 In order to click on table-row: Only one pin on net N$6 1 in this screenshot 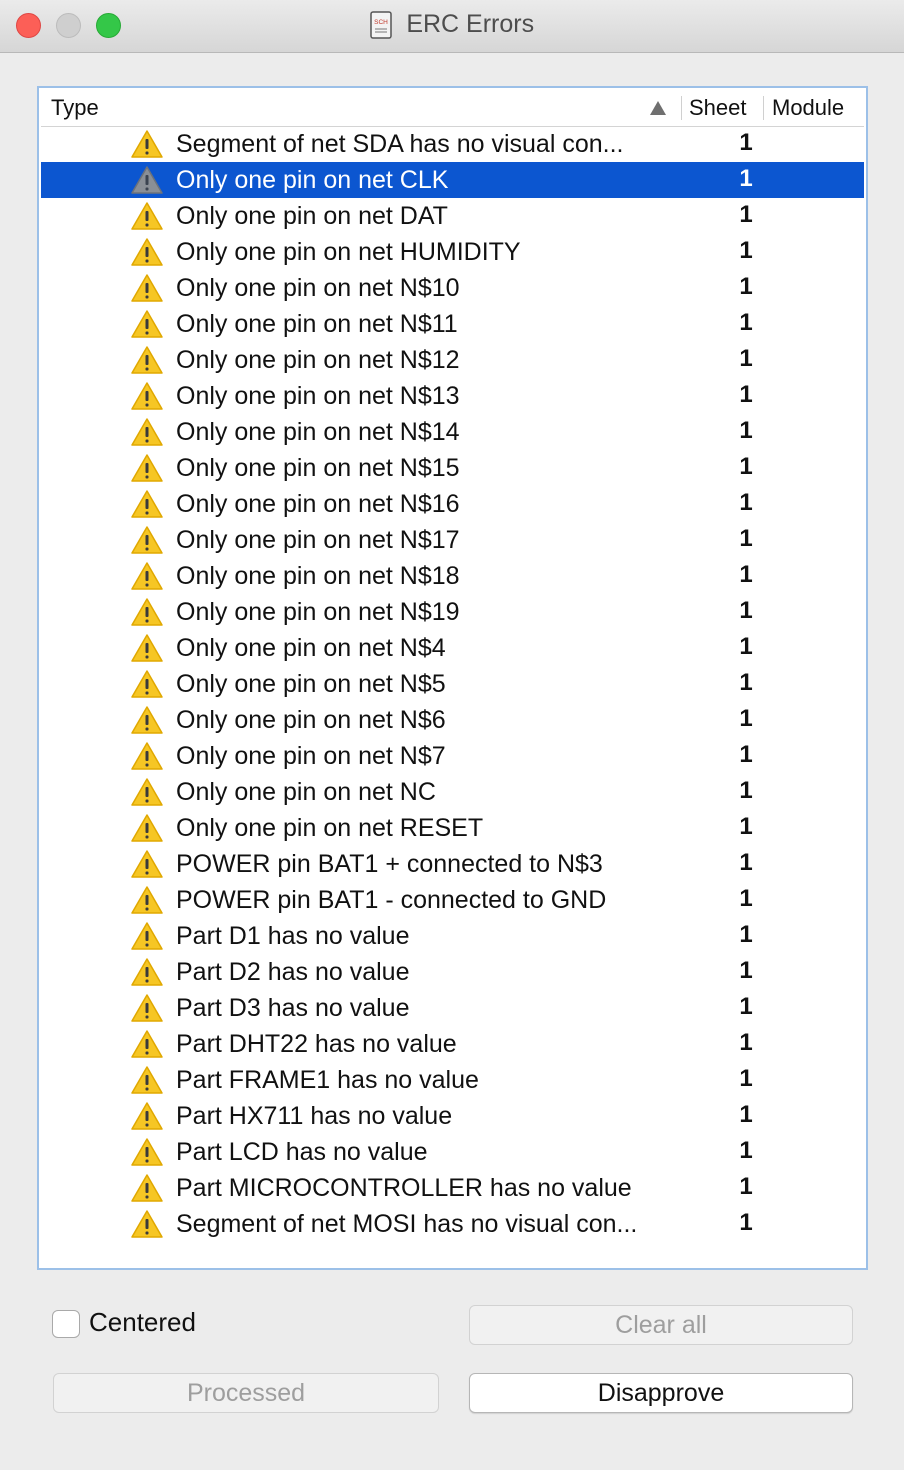, I will do `click(452, 720)`.